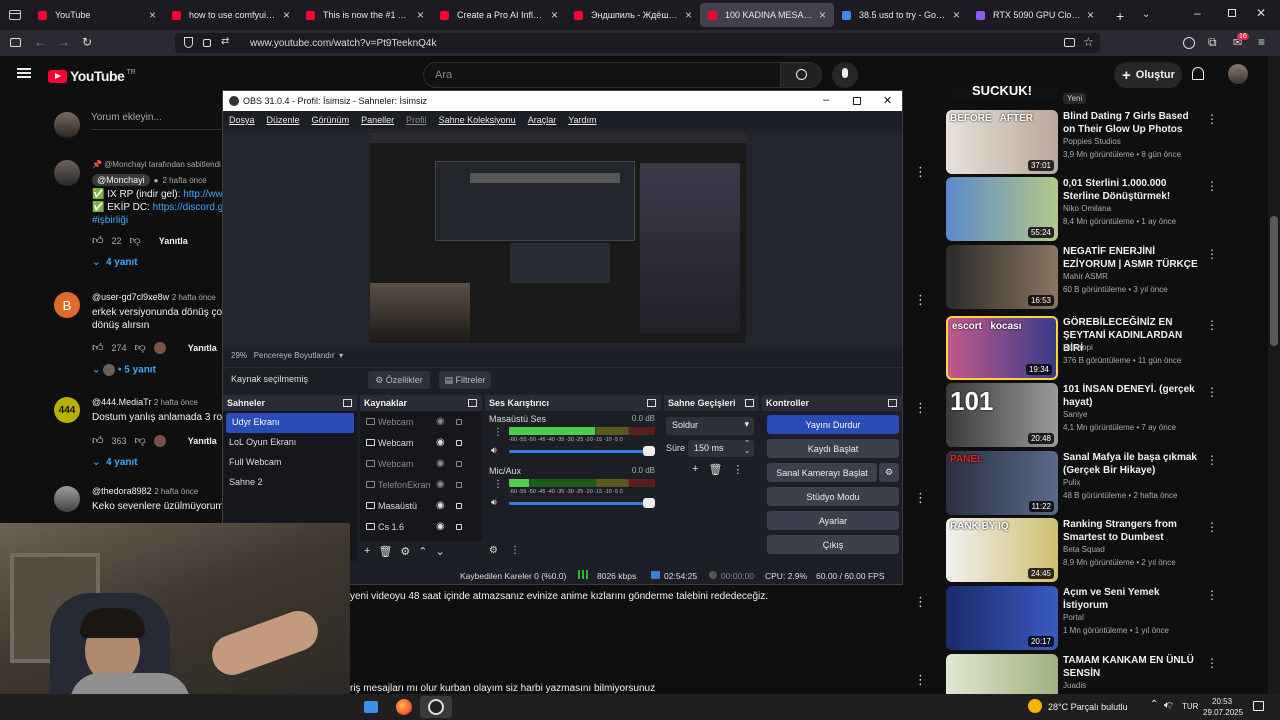 This screenshot has height=720, width=1280. What do you see at coordinates (1092, 141) in the screenshot?
I see `channel-name: Poppies Studios` at bounding box center [1092, 141].